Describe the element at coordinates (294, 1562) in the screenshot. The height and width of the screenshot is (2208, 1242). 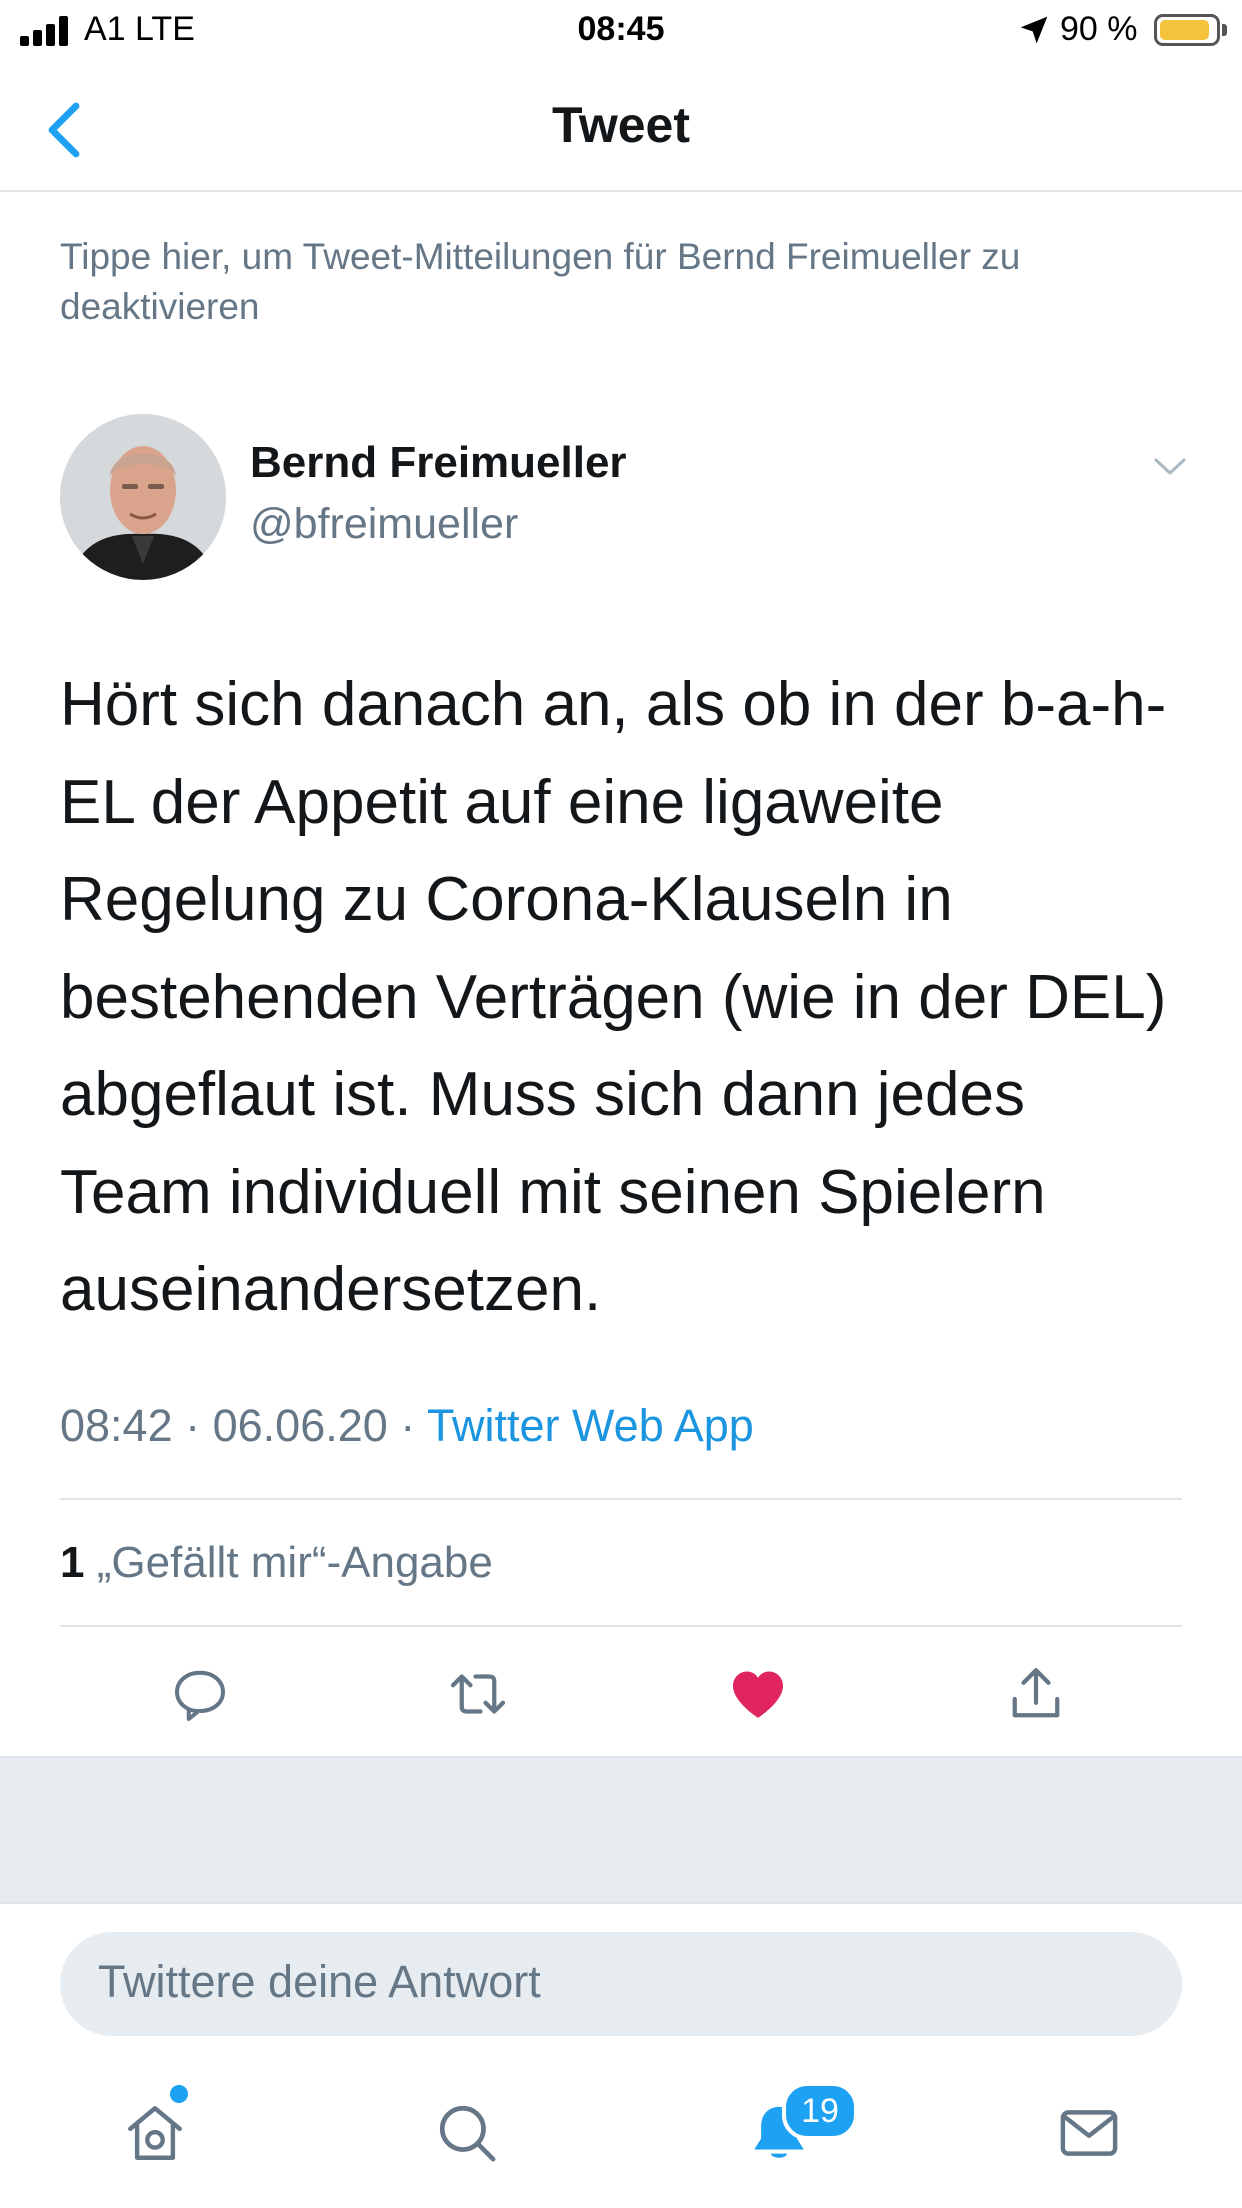
I see `like-label: „Gefällt mir“-Angabe` at that location.